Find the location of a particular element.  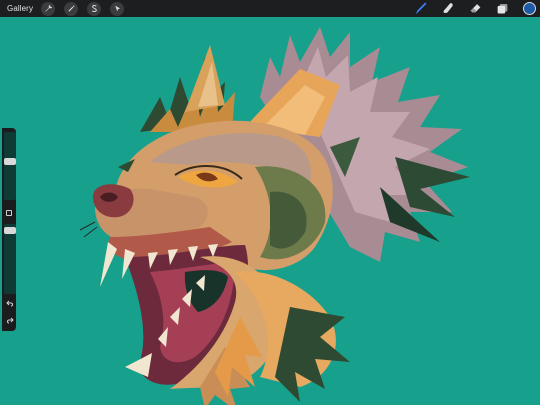

brush-sidebar is located at coordinates (9, 229).